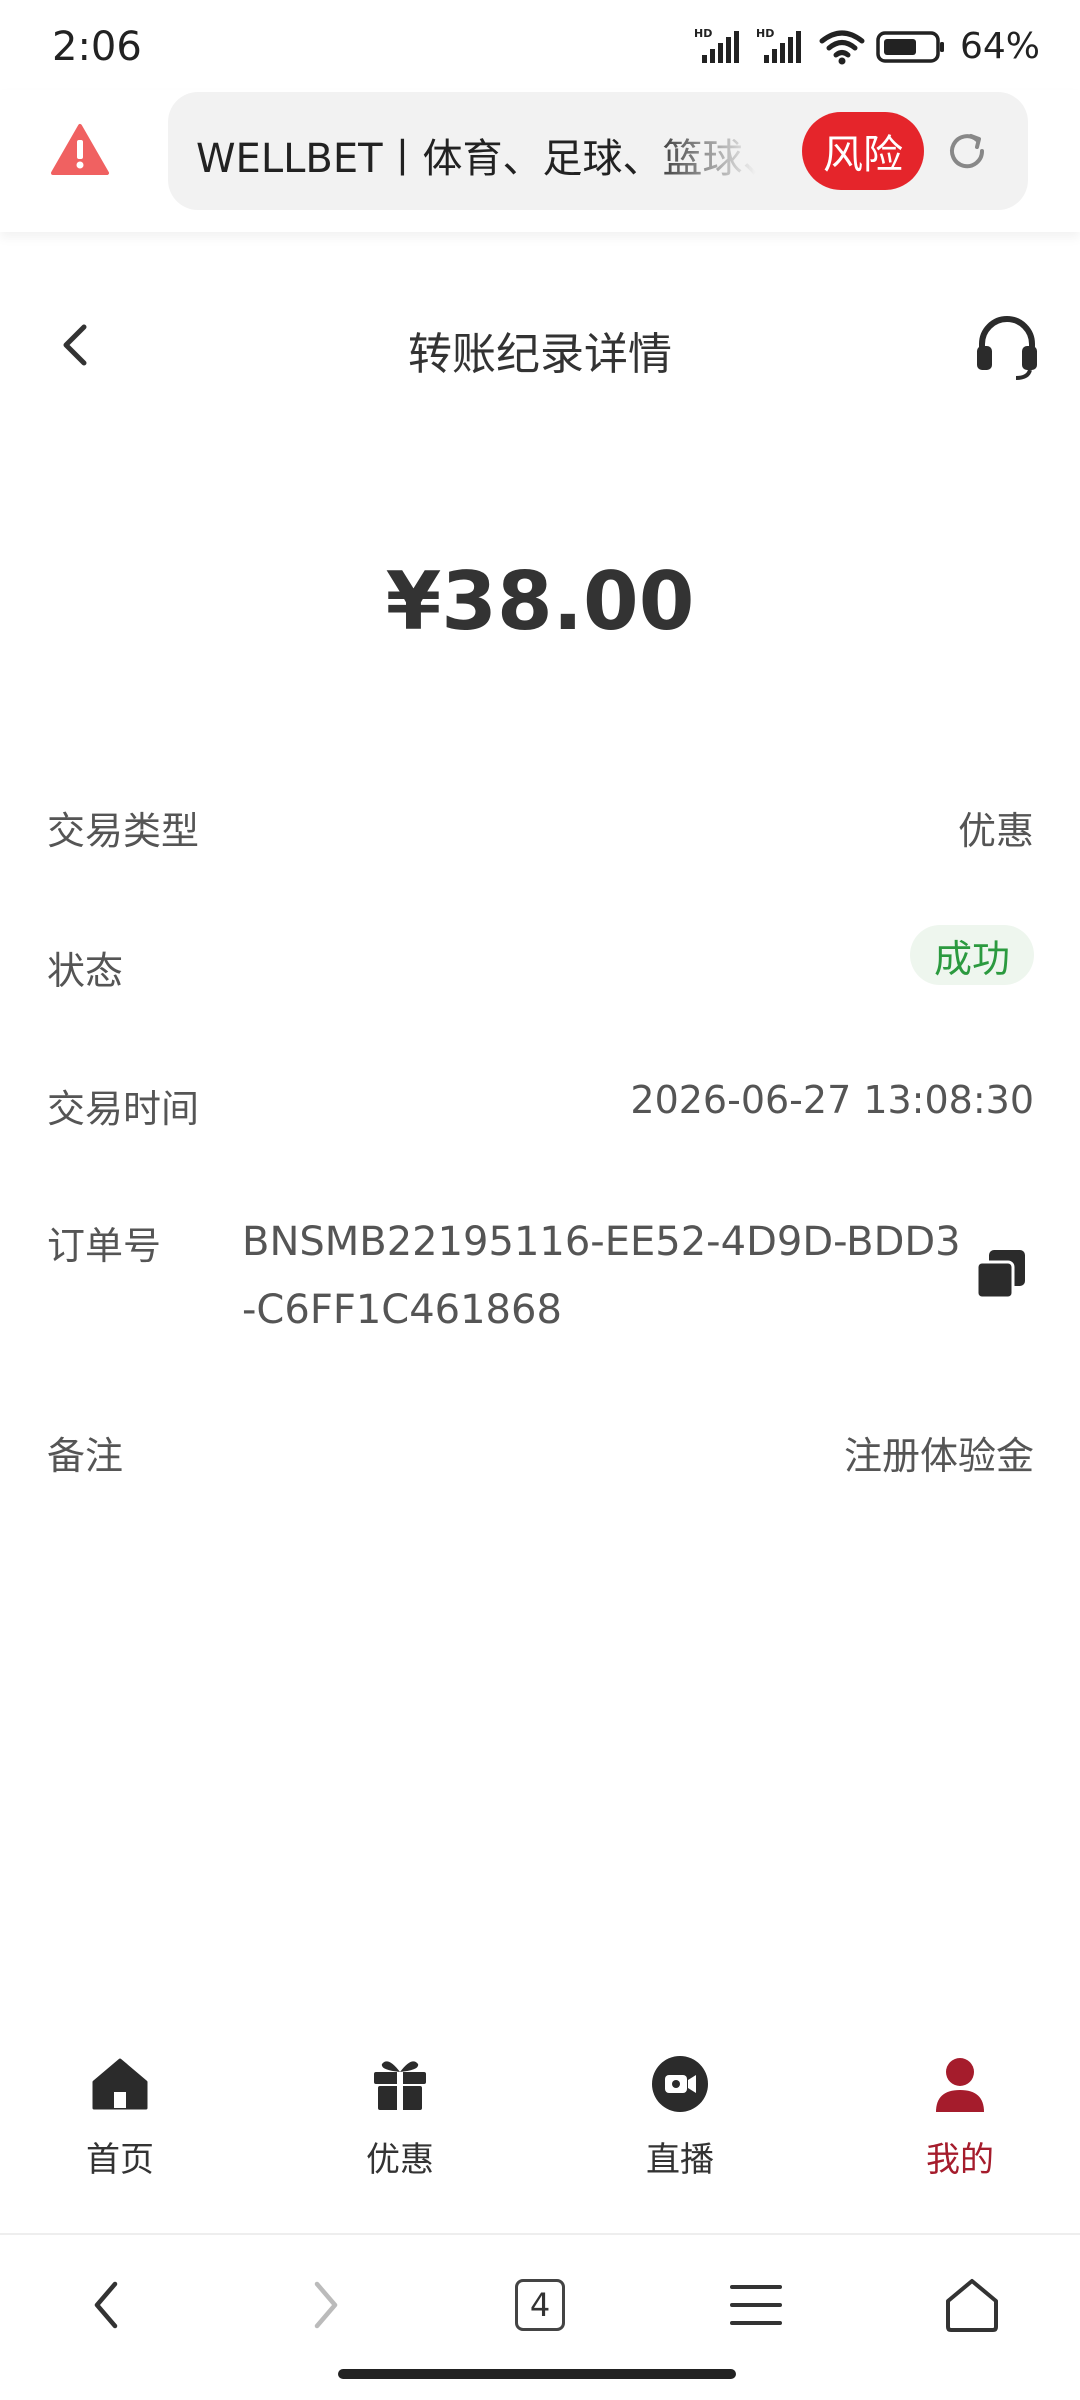 The height and width of the screenshot is (2400, 1080). I want to click on browser-forward-button, so click(326, 2305).